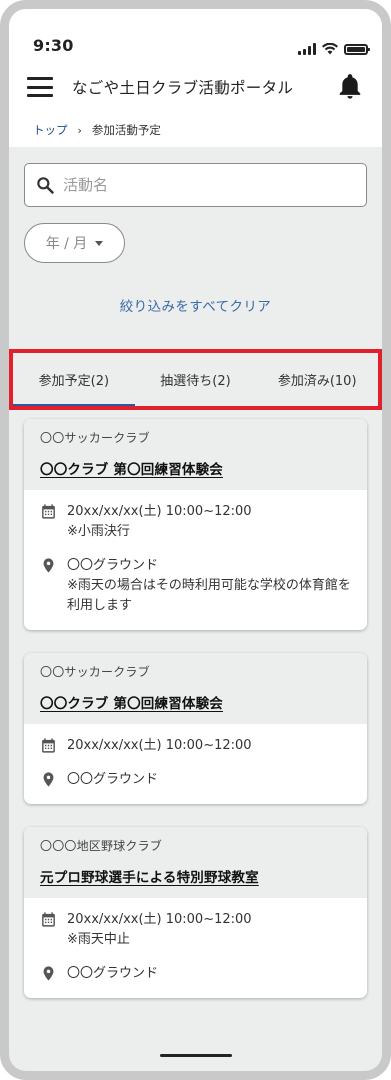 The height and width of the screenshot is (1080, 391). What do you see at coordinates (126, 130) in the screenshot?
I see `breadcrumb-current: 参加活動予定` at bounding box center [126, 130].